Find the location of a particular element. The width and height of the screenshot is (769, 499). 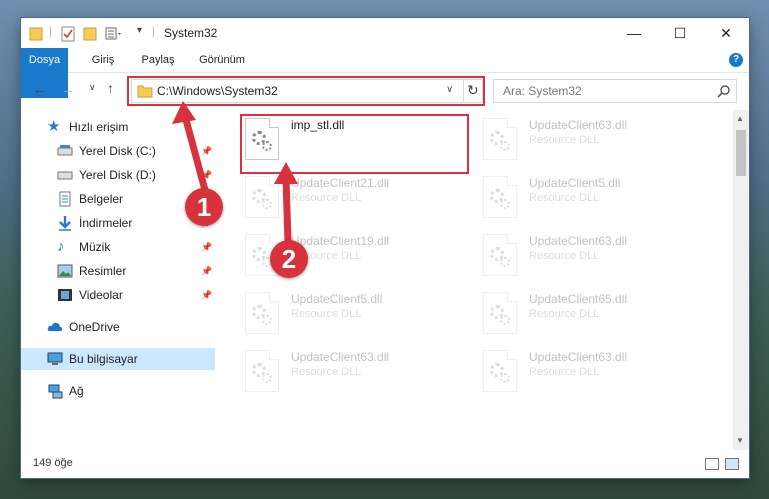

step-badge-1: 1 is located at coordinates (204, 207).